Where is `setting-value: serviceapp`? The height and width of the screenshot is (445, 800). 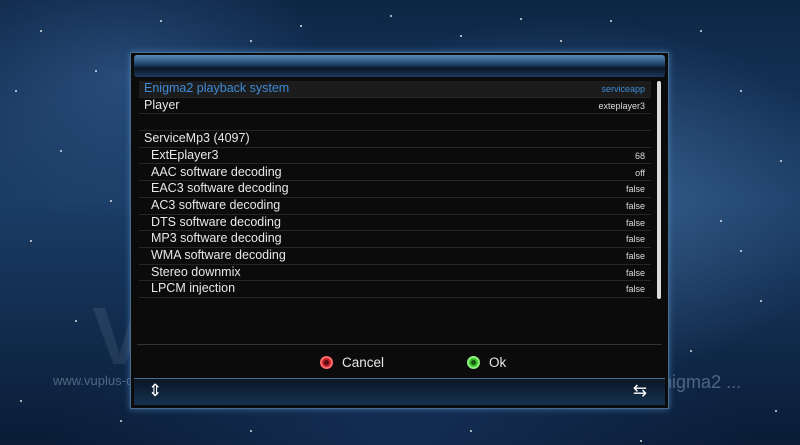 setting-value: serviceapp is located at coordinates (623, 89).